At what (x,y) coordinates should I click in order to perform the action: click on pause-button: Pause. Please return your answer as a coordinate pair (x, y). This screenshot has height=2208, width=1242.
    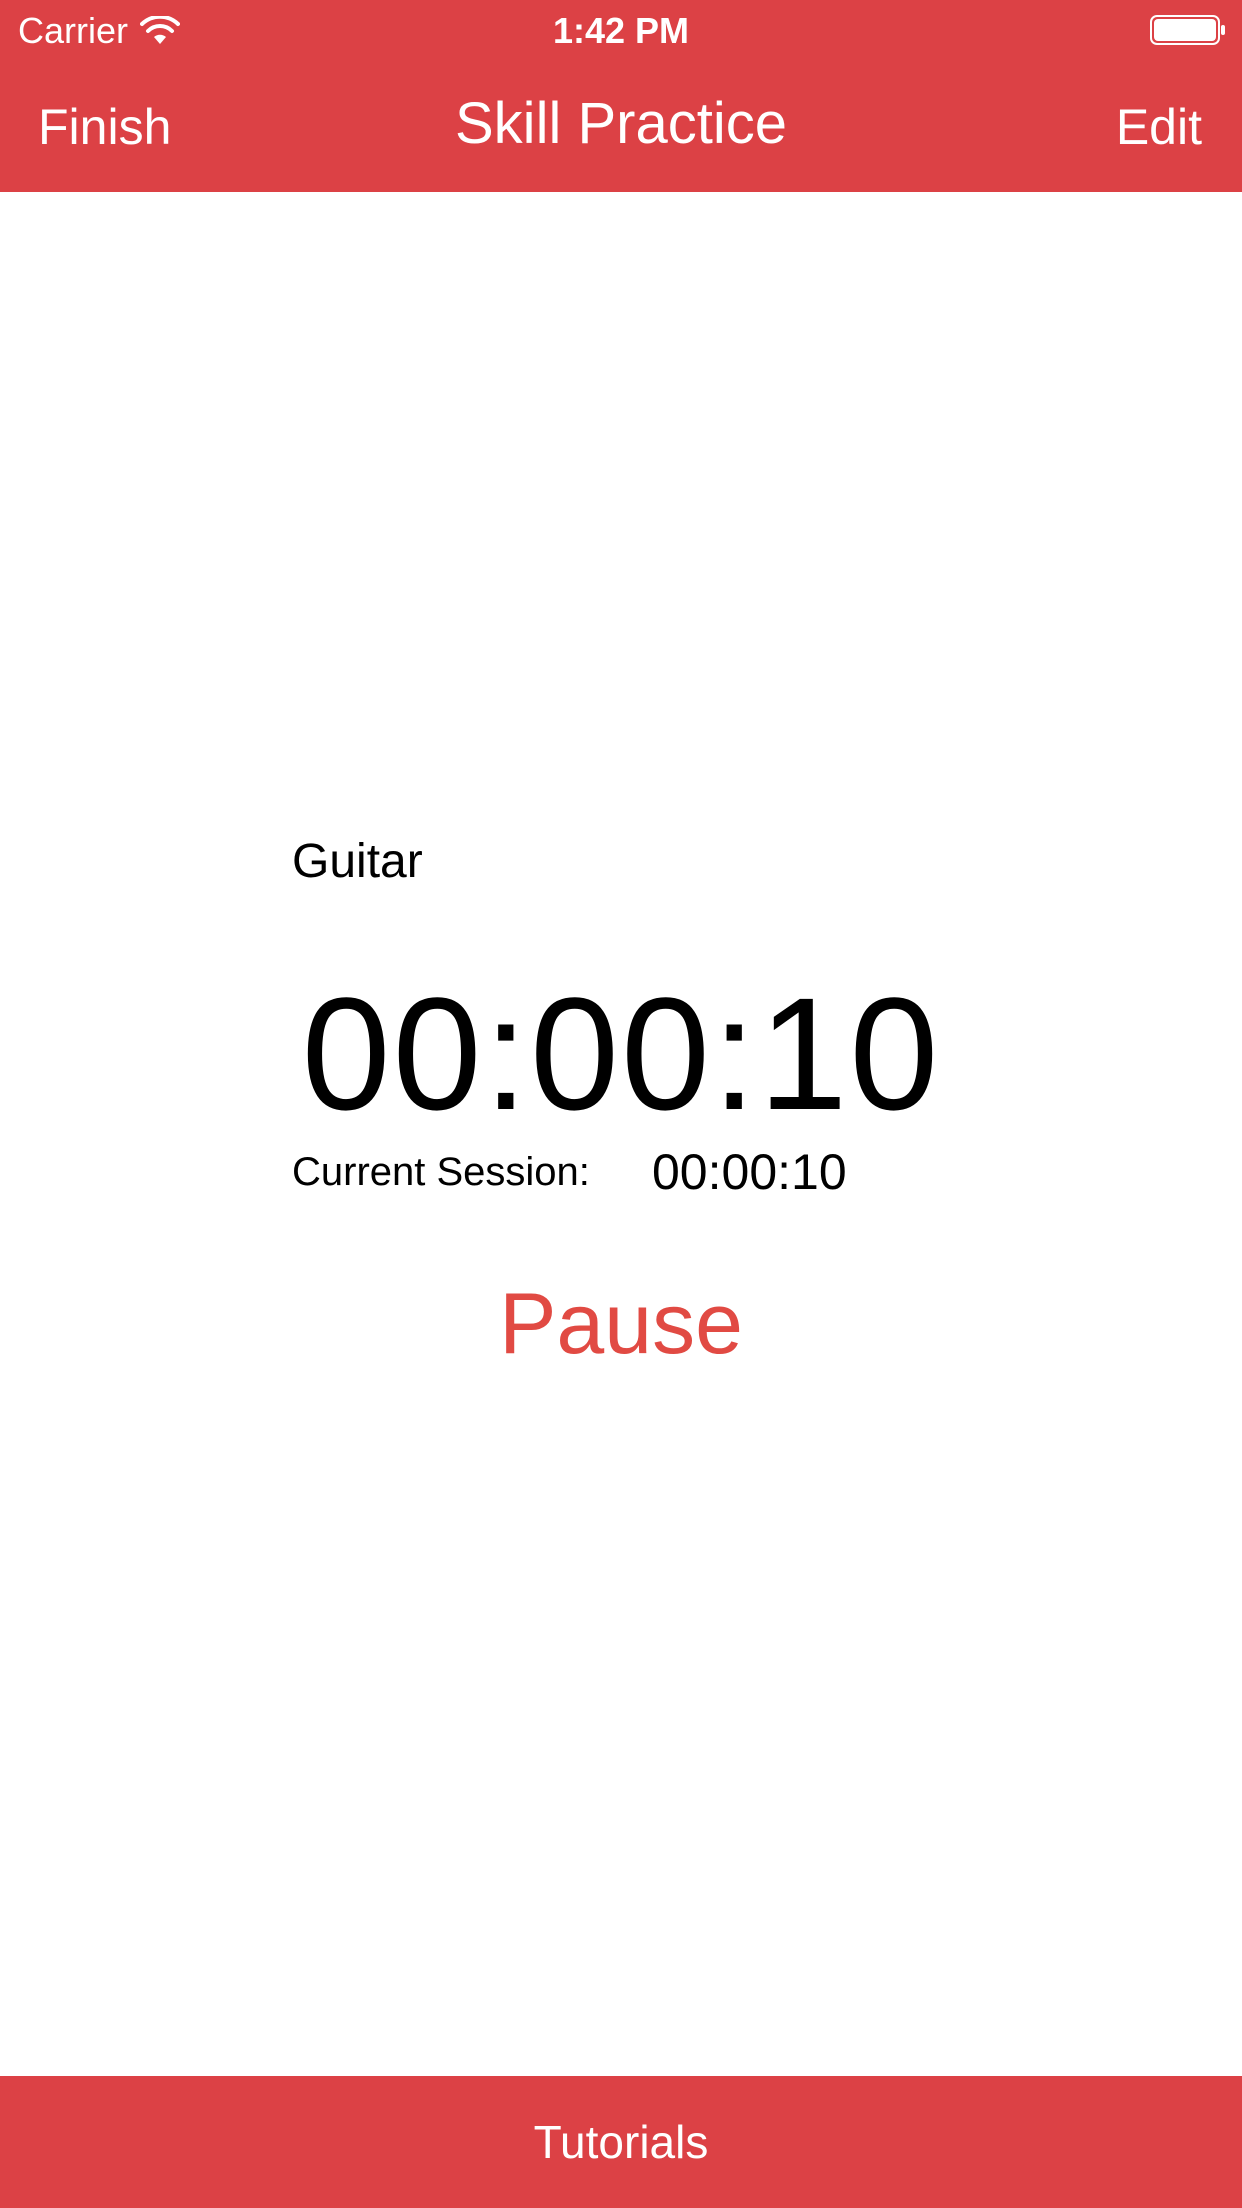
    Looking at the image, I should click on (621, 1324).